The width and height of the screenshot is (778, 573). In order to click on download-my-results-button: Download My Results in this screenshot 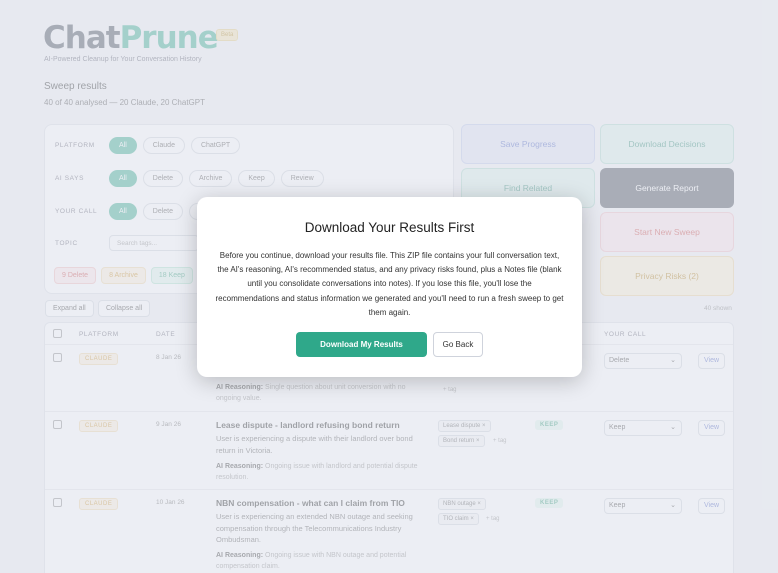, I will do `click(361, 344)`.